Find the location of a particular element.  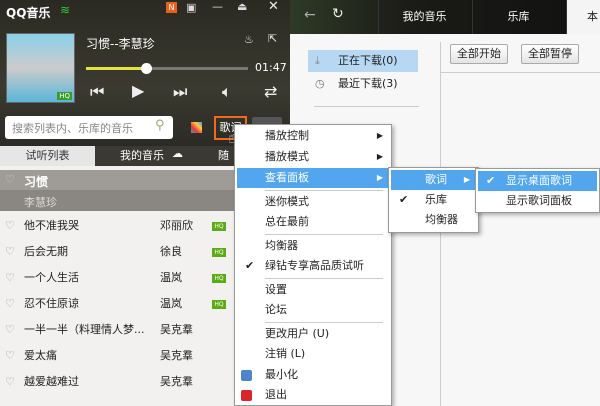

nav-downloading-label: 正在下载(0) is located at coordinates (368, 60).